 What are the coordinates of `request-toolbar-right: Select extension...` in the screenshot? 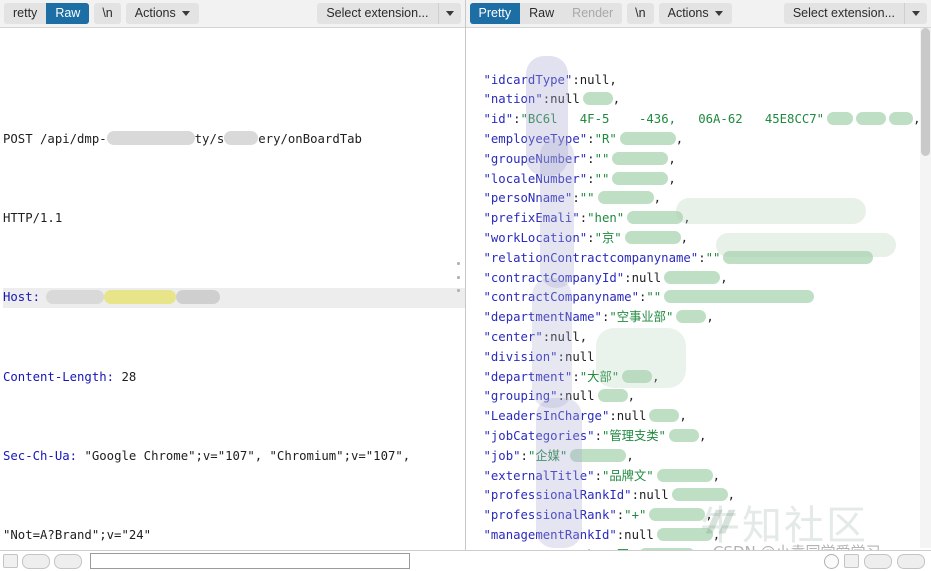 It's located at (389, 13).